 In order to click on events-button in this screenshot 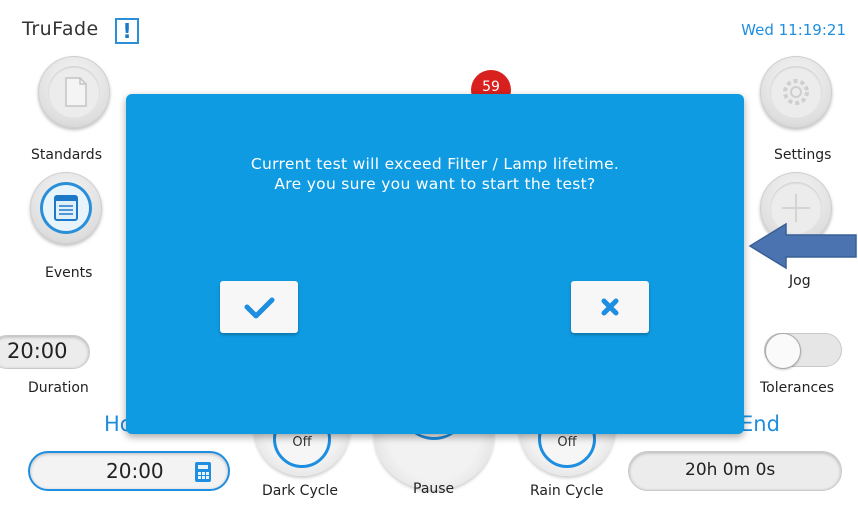, I will do `click(66, 208)`.